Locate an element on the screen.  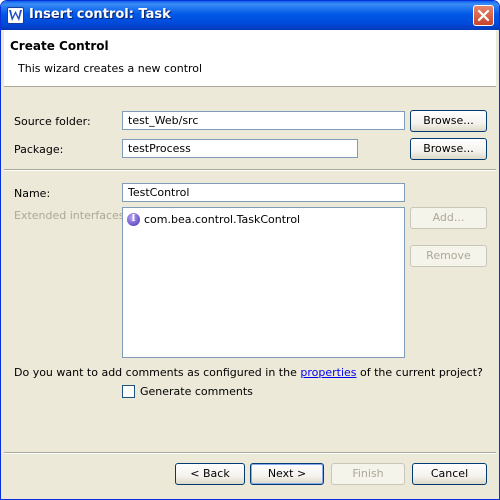
page-title: Create Control is located at coordinates (59, 46).